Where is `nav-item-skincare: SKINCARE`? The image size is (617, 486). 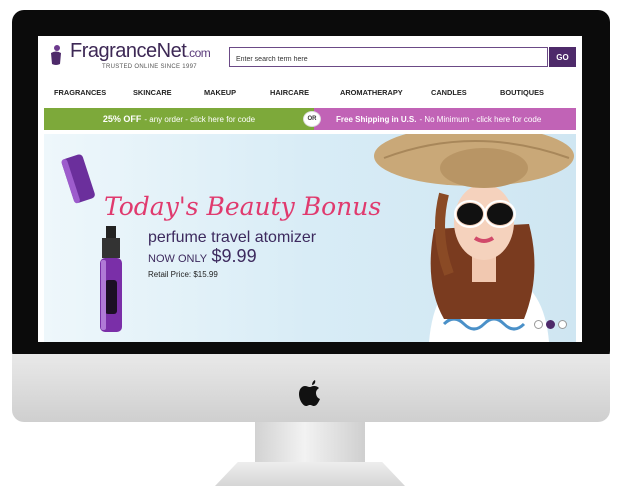 nav-item-skincare: SKINCARE is located at coordinates (152, 92).